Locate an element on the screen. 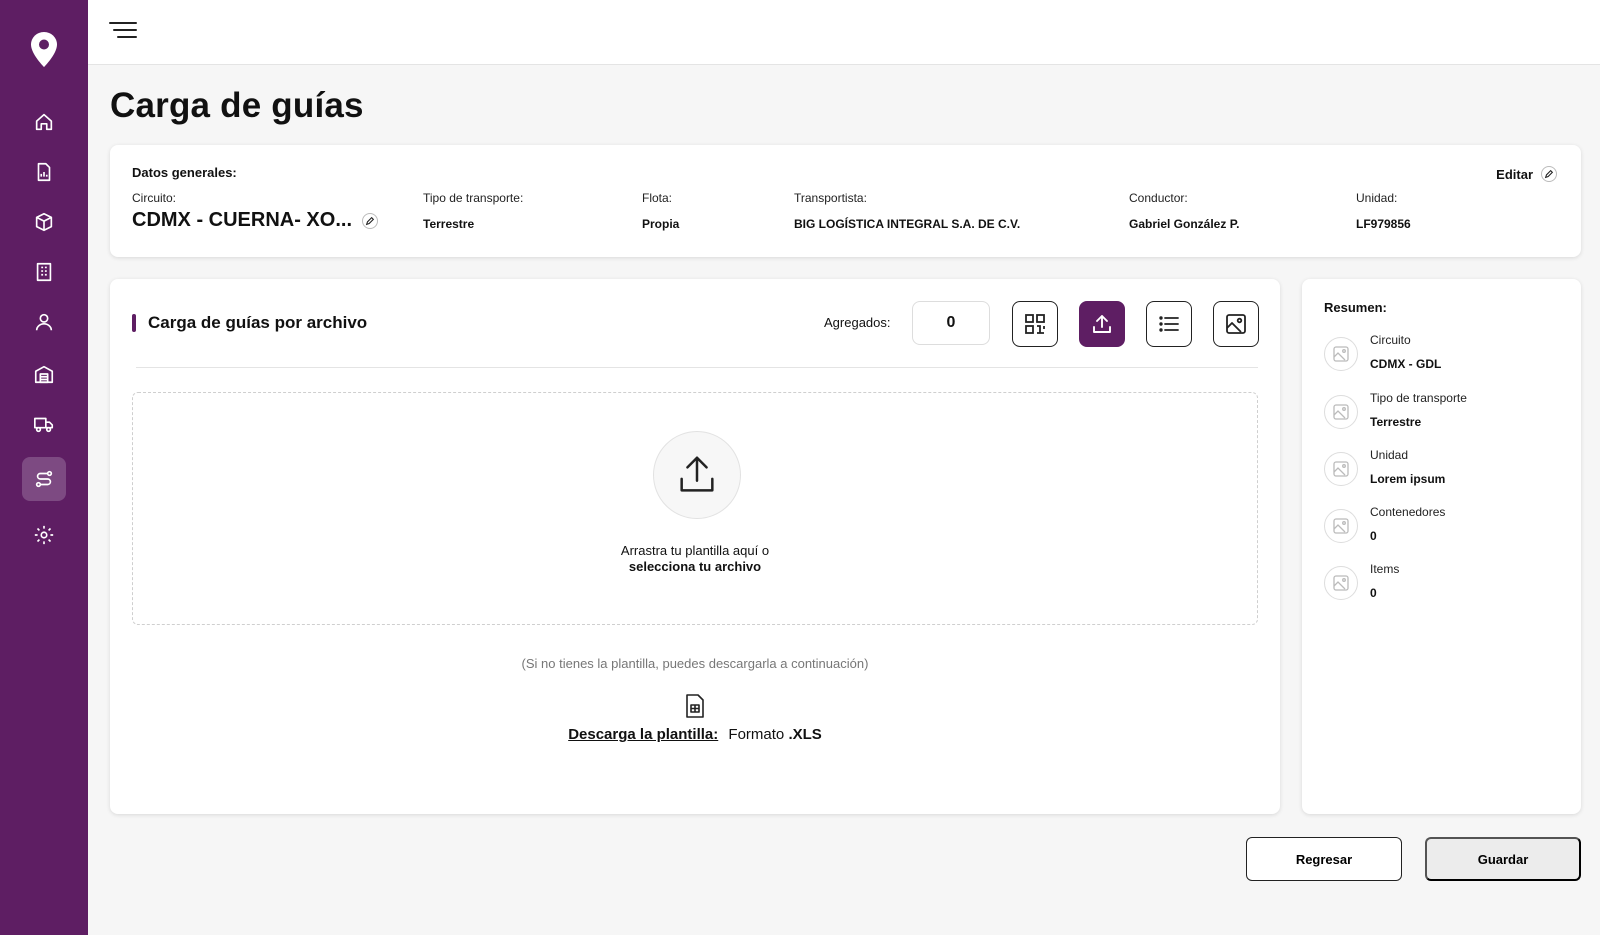 Image resolution: width=1600 pixels, height=935 pixels. field-value: Propia is located at coordinates (661, 224).